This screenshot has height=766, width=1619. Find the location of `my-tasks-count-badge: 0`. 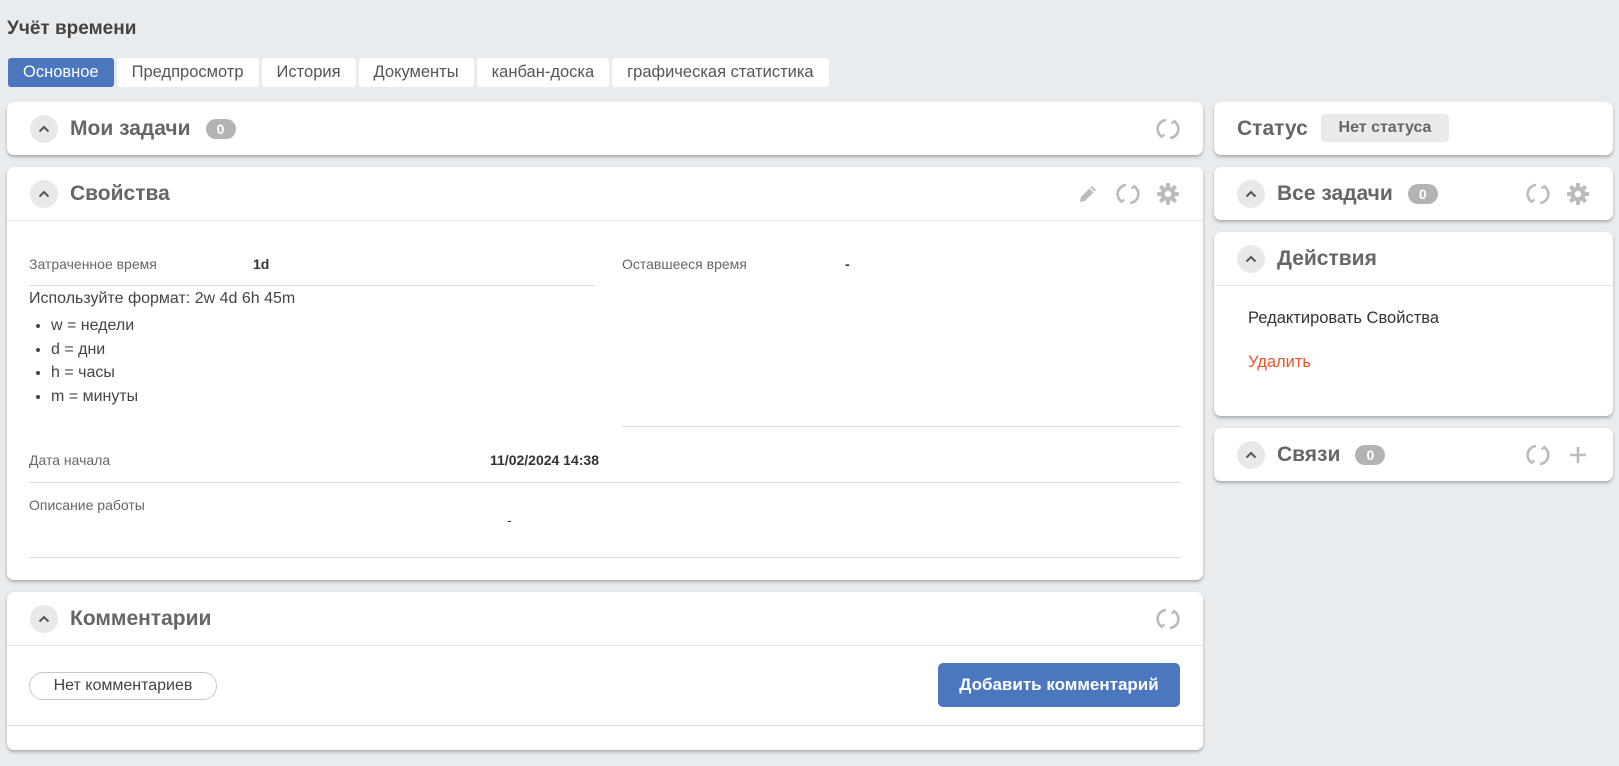

my-tasks-count-badge: 0 is located at coordinates (220, 128).